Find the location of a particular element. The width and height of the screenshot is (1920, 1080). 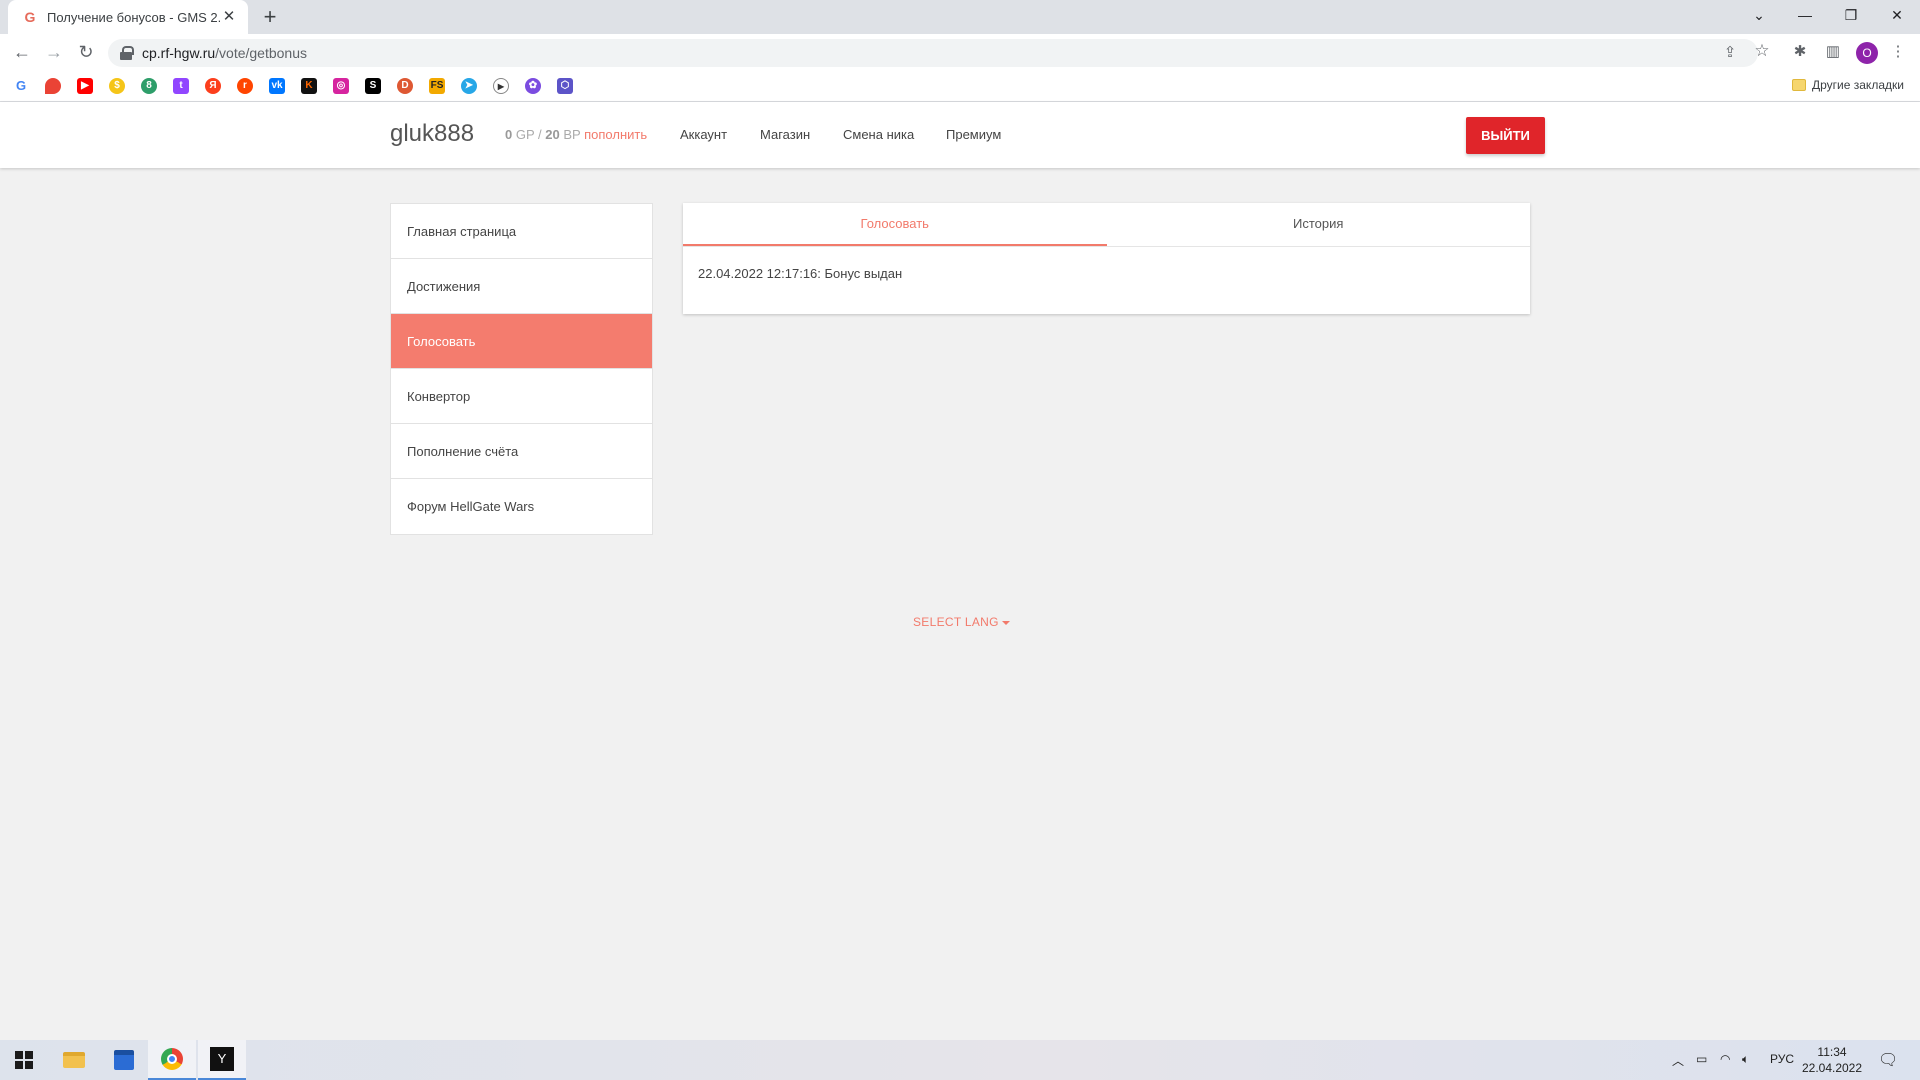

caret-down-icon is located at coordinates (1005, 622).